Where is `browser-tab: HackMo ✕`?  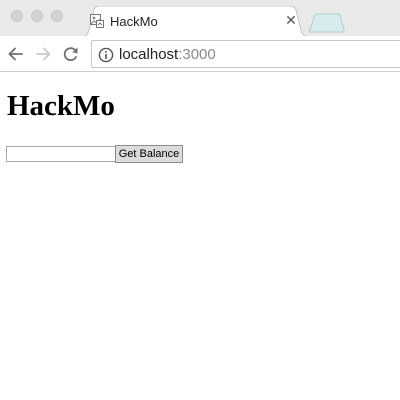 browser-tab: HackMo ✕ is located at coordinates (195, 21).